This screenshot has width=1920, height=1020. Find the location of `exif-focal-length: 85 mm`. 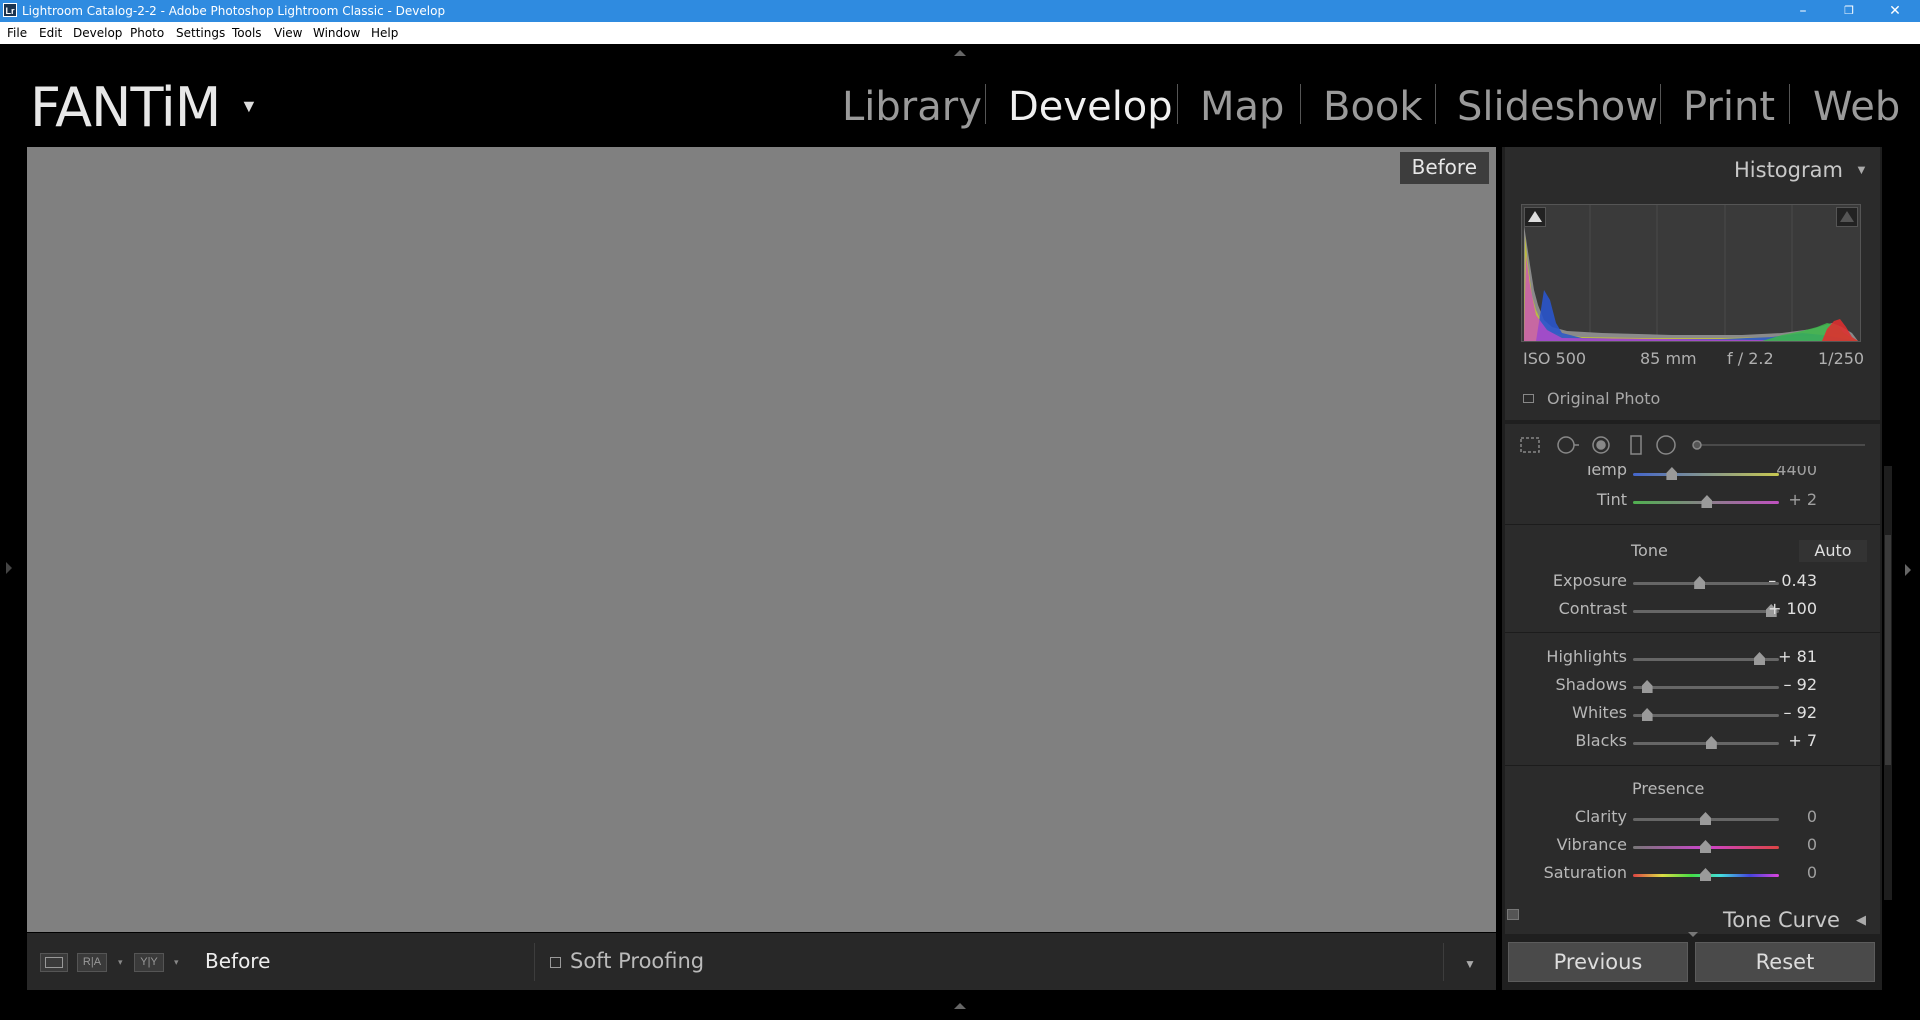

exif-focal-length: 85 mm is located at coordinates (1668, 358).